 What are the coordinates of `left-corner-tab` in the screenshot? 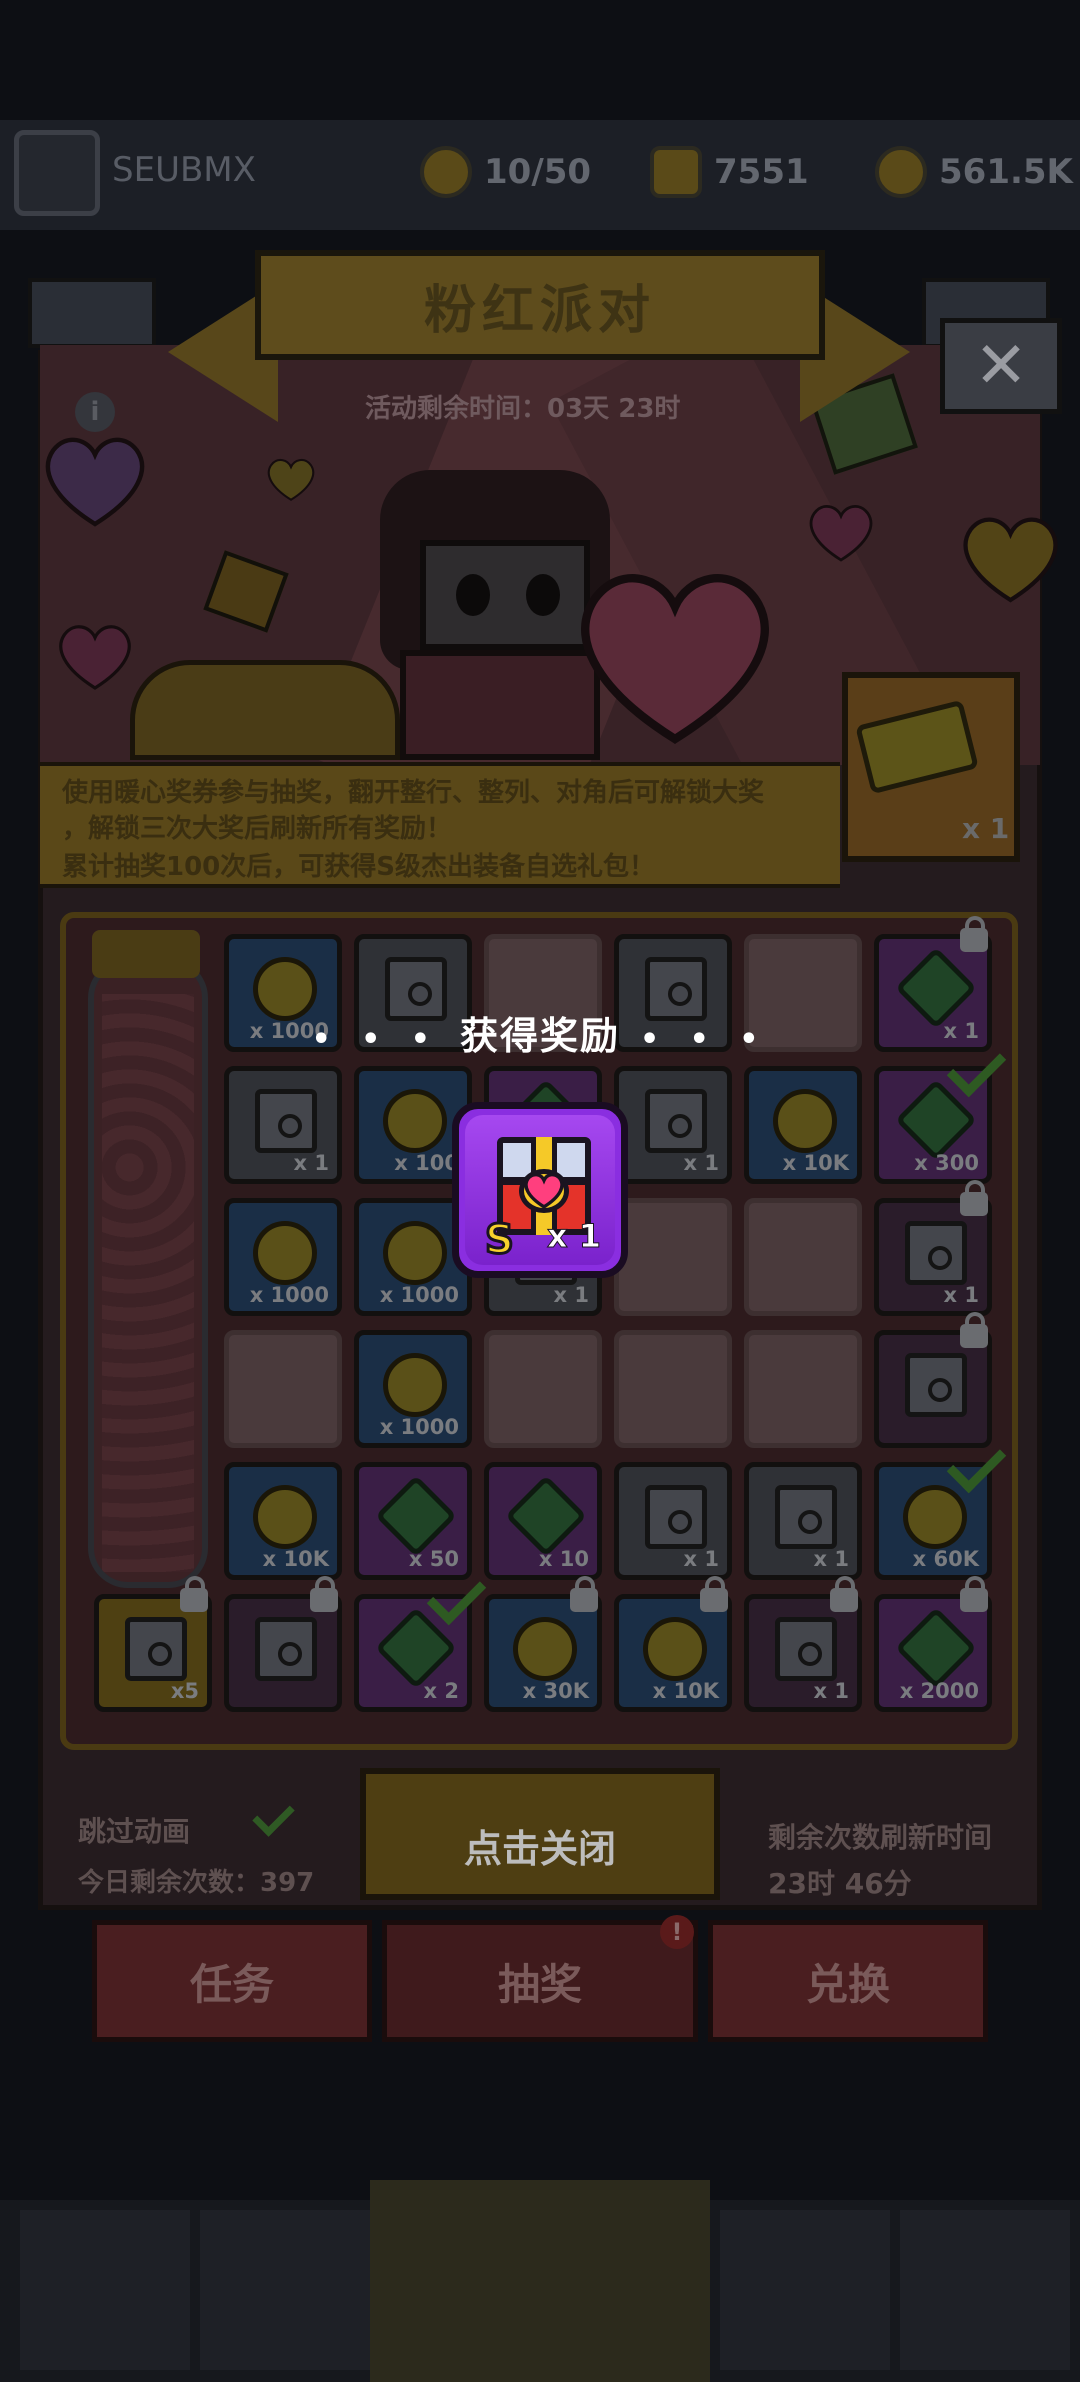 It's located at (92, 313).